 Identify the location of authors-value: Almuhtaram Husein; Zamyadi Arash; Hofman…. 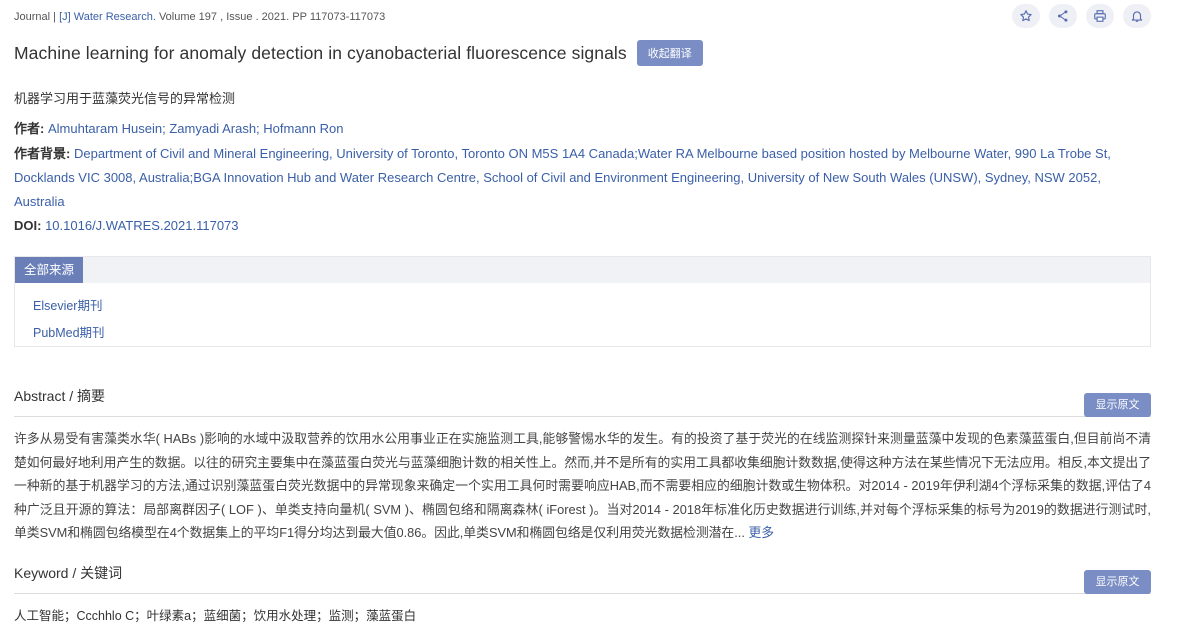
(196, 128).